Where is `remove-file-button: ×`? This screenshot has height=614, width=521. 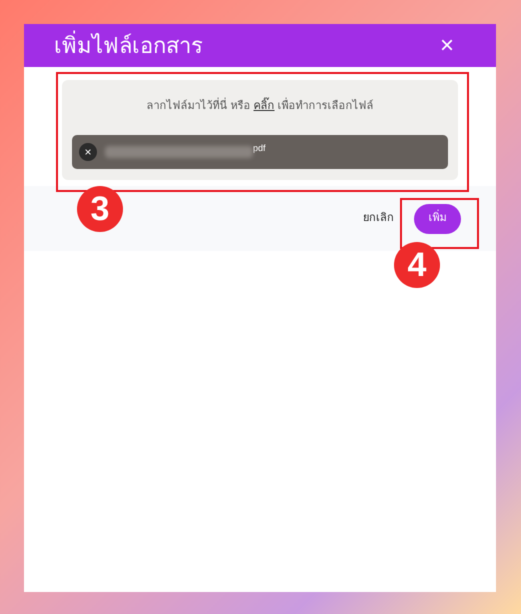
remove-file-button: × is located at coordinates (88, 151).